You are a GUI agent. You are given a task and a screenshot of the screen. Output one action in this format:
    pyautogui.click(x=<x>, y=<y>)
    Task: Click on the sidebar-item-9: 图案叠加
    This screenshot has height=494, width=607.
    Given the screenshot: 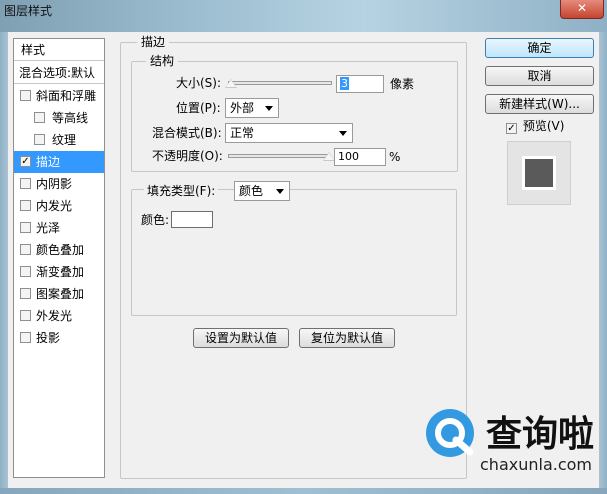 What is the action you would take?
    pyautogui.click(x=59, y=294)
    